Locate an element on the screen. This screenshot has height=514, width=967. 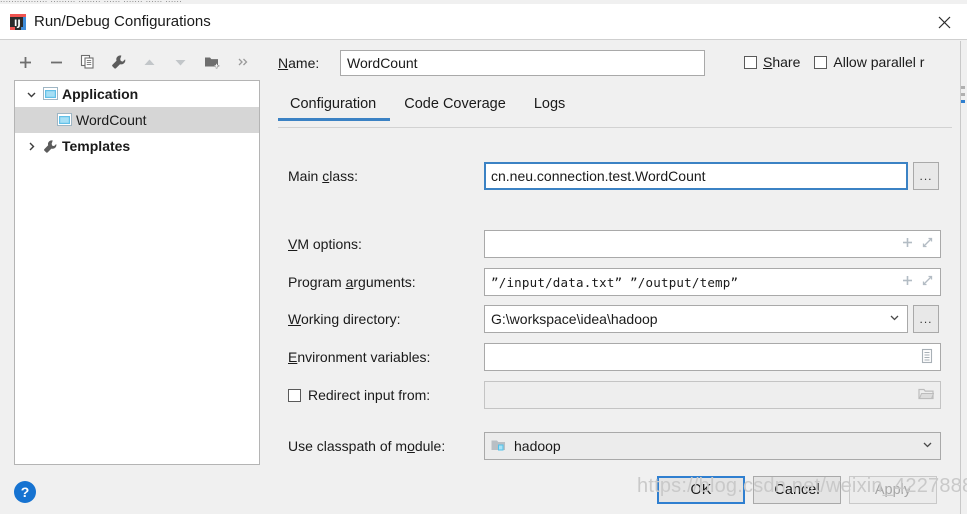
classpath-module-row: Use classpath of module: hadoop is located at coordinates (614, 446).